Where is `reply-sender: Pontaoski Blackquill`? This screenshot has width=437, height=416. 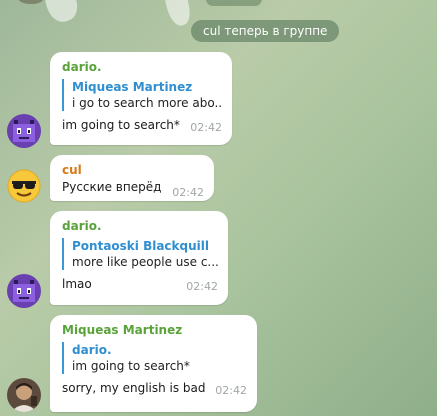 reply-sender: Pontaoski Blackquill is located at coordinates (140, 246).